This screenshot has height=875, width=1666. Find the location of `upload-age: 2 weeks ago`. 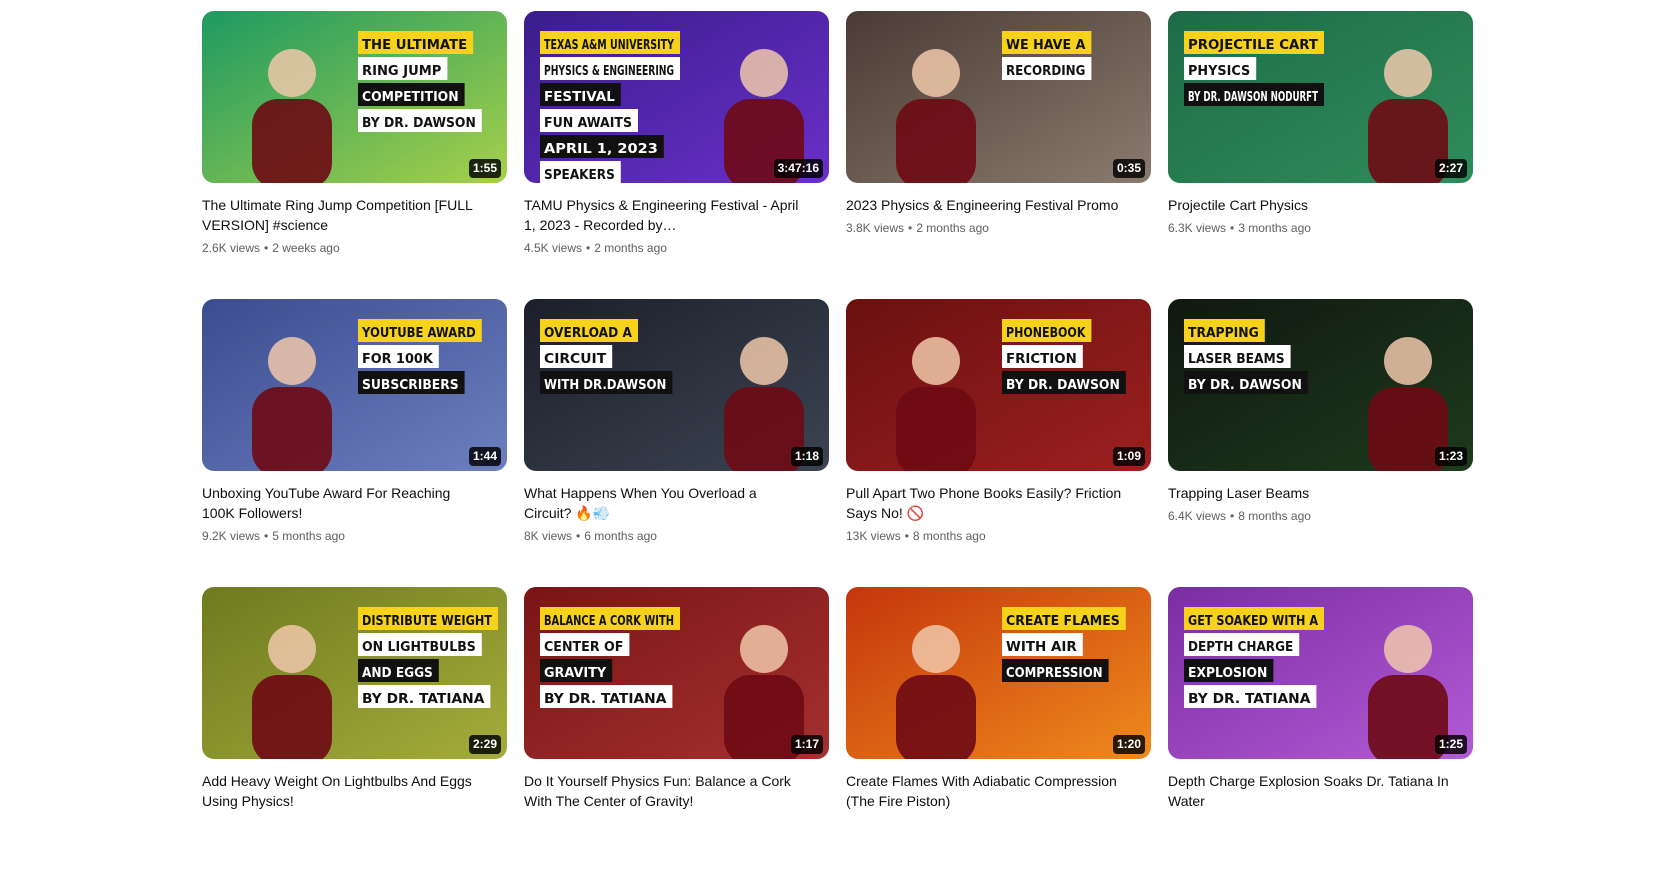

upload-age: 2 weeks ago is located at coordinates (306, 248).